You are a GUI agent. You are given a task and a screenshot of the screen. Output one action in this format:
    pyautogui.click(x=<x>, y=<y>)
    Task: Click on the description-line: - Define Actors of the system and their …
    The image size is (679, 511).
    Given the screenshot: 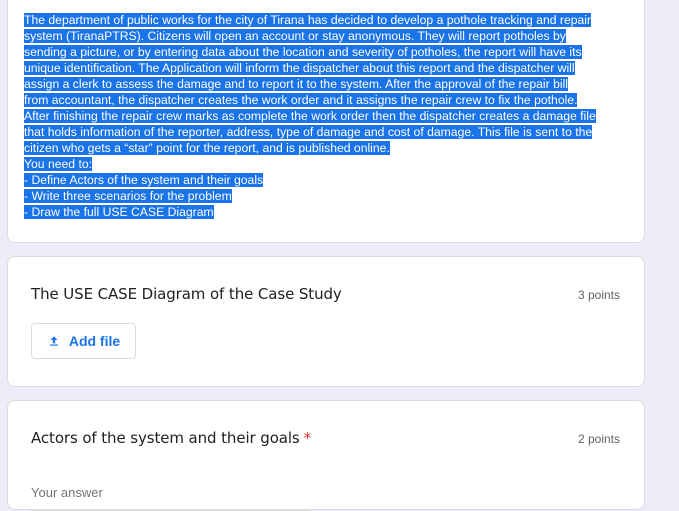 What is the action you would take?
    pyautogui.click(x=144, y=180)
    